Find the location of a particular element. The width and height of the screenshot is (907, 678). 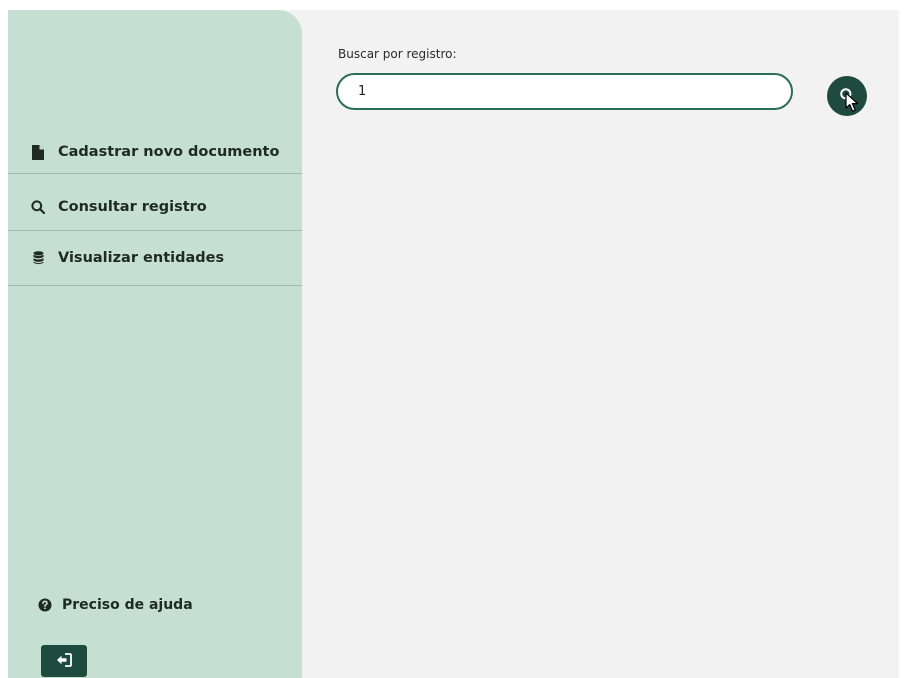

logout-button is located at coordinates (64, 661).